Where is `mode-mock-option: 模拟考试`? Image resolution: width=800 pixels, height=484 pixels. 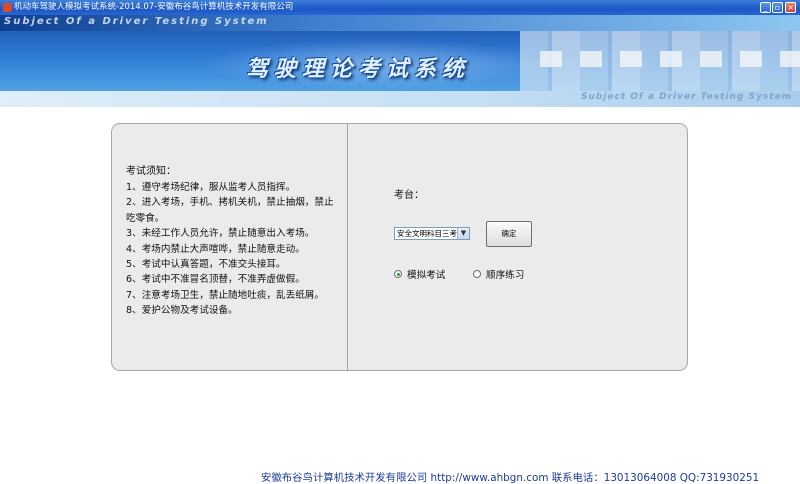
mode-mock-option: 模拟考试 is located at coordinates (419, 274).